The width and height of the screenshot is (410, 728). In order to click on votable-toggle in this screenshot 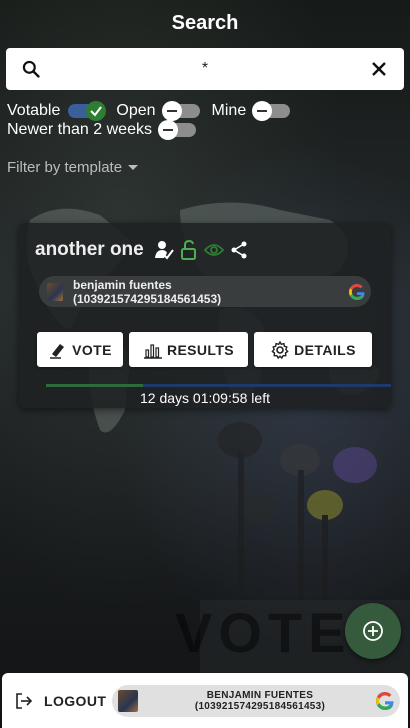, I will do `click(87, 110)`.